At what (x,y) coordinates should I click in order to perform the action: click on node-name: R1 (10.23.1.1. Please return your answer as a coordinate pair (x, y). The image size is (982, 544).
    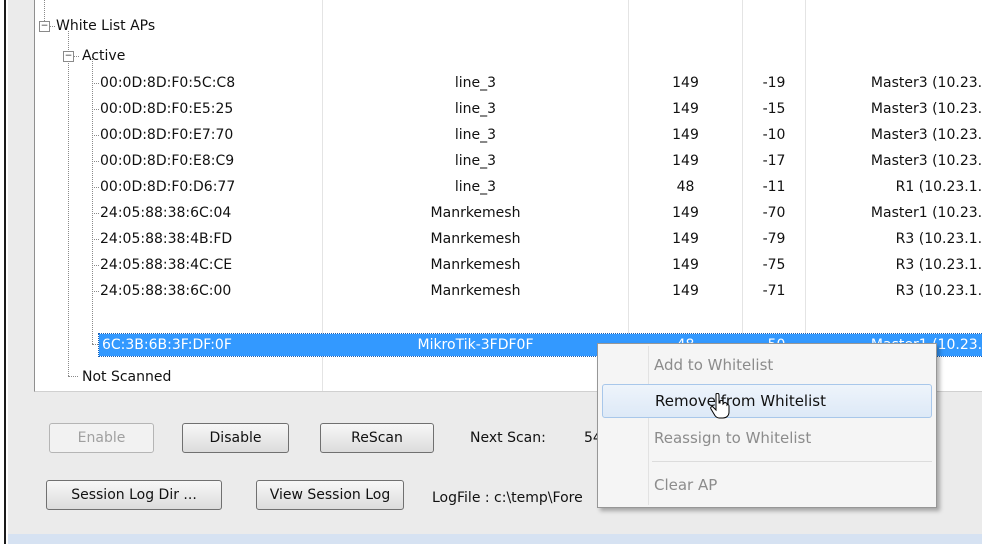
    Looking at the image, I should click on (938, 187).